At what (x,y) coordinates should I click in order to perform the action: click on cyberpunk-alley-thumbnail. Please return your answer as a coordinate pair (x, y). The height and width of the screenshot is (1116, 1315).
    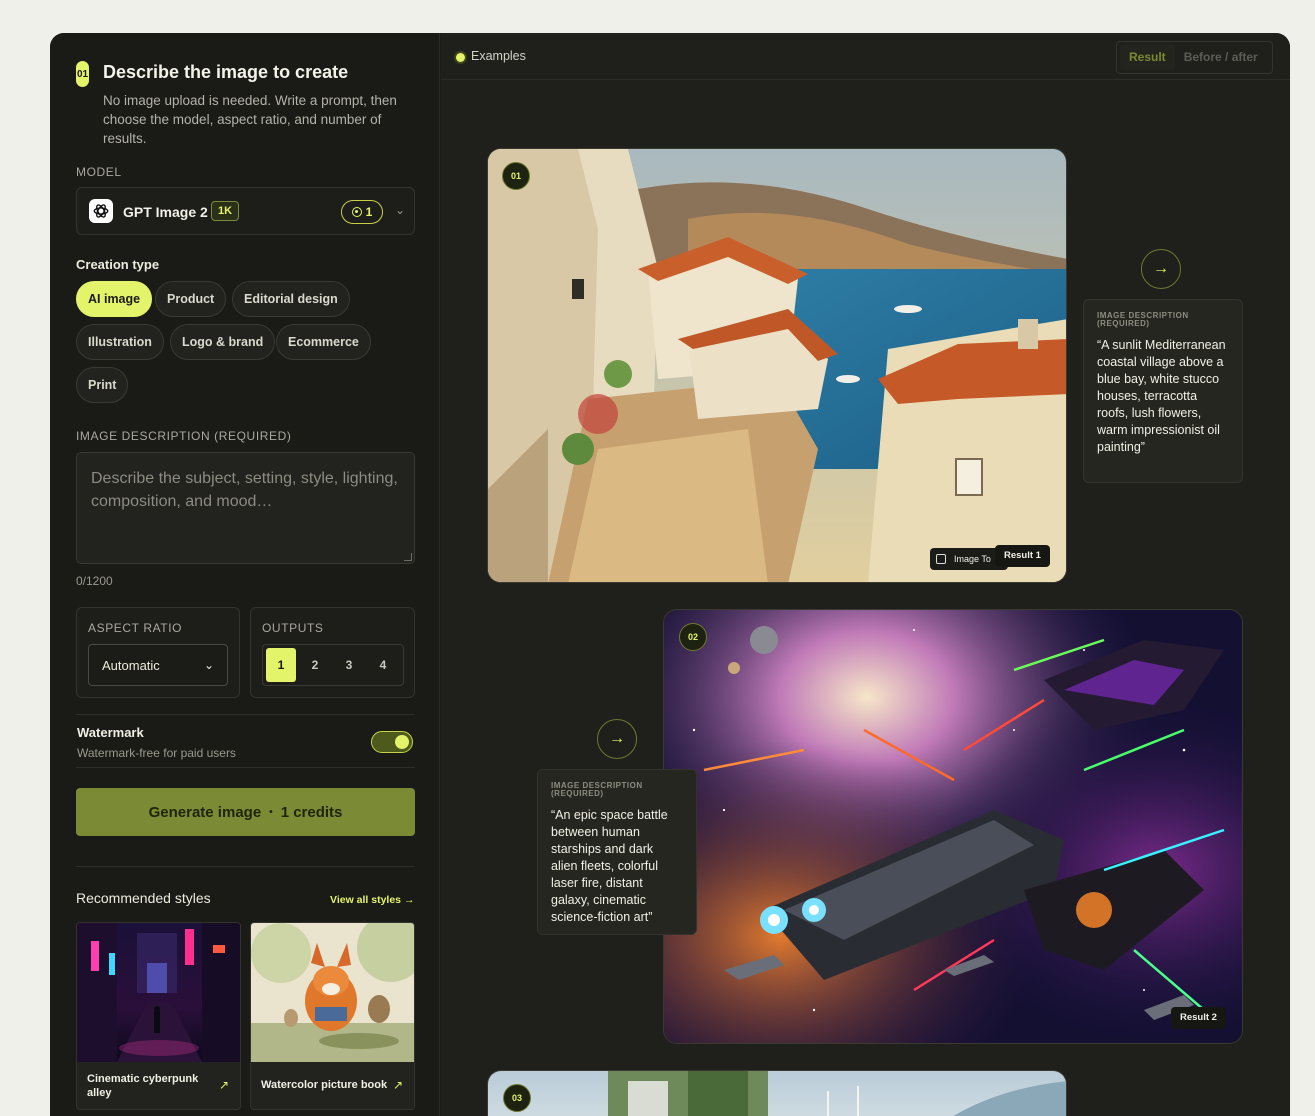
    Looking at the image, I should click on (158, 992).